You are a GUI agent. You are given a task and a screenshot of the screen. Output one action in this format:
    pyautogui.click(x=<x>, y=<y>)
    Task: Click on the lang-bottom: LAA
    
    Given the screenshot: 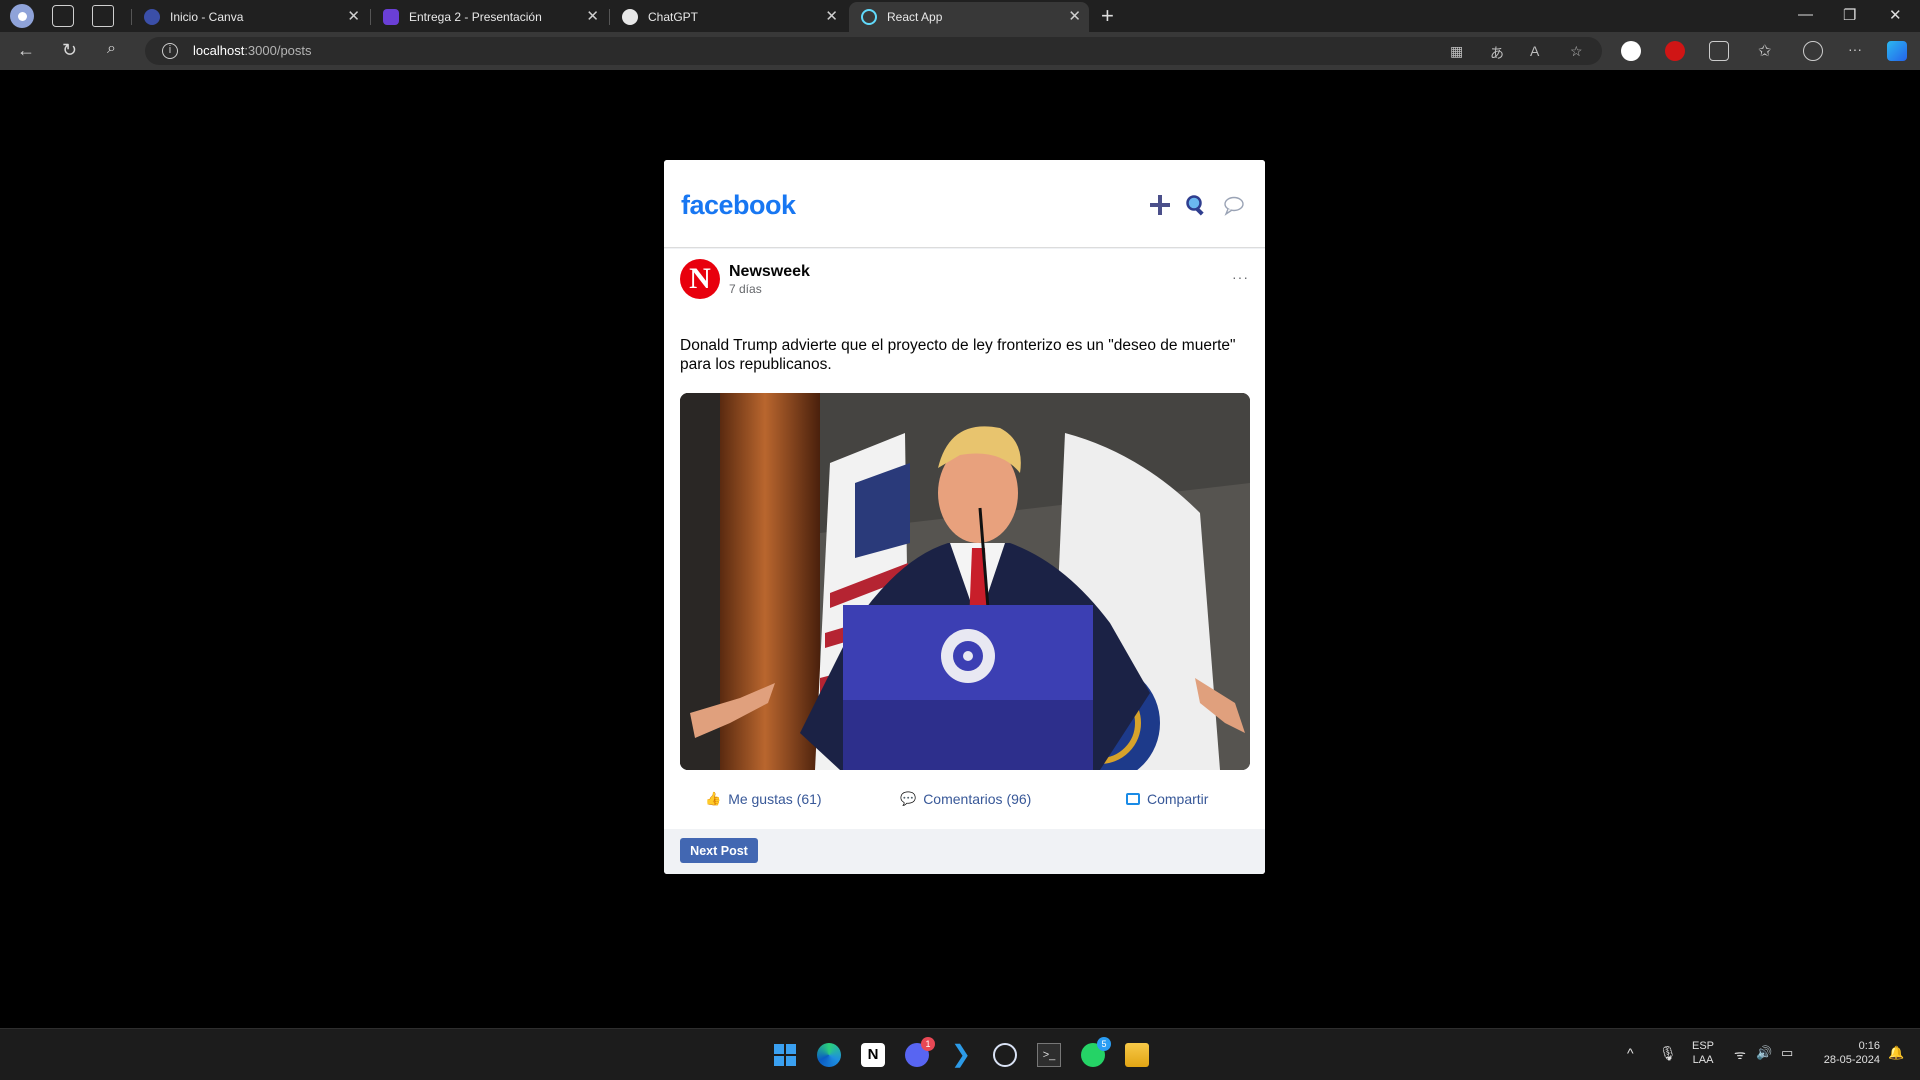 What is the action you would take?
    pyautogui.click(x=1703, y=1060)
    